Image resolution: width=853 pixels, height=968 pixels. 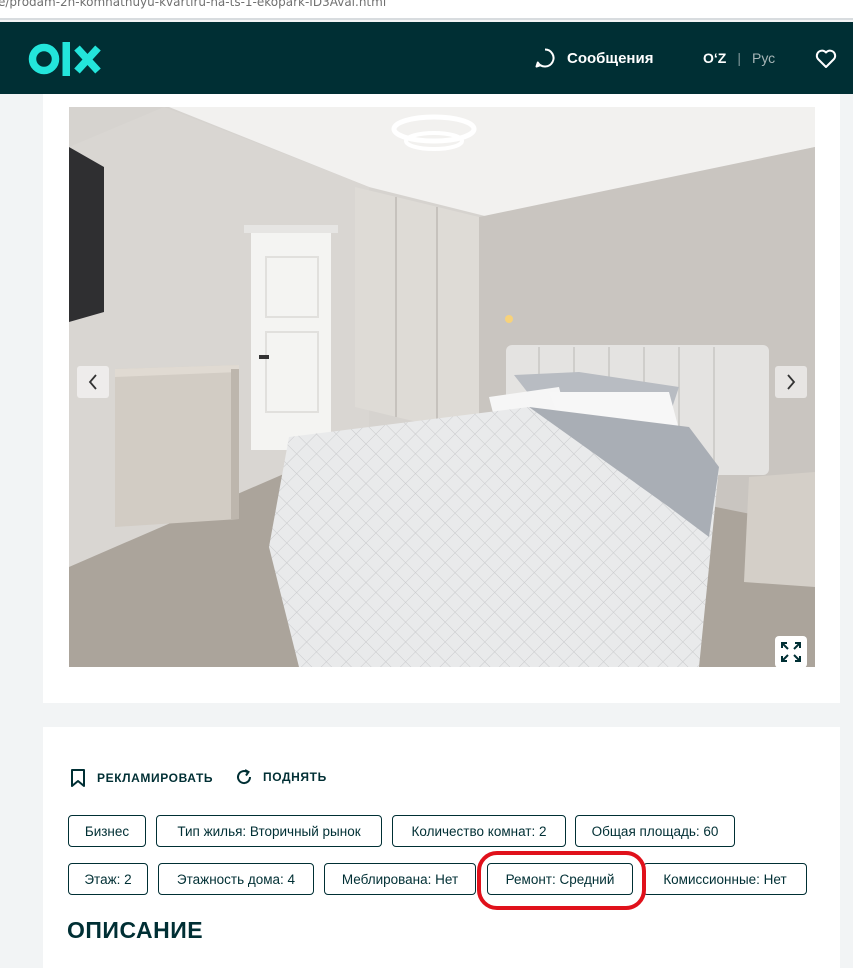 I want to click on bookmark-icon, so click(x=78, y=778).